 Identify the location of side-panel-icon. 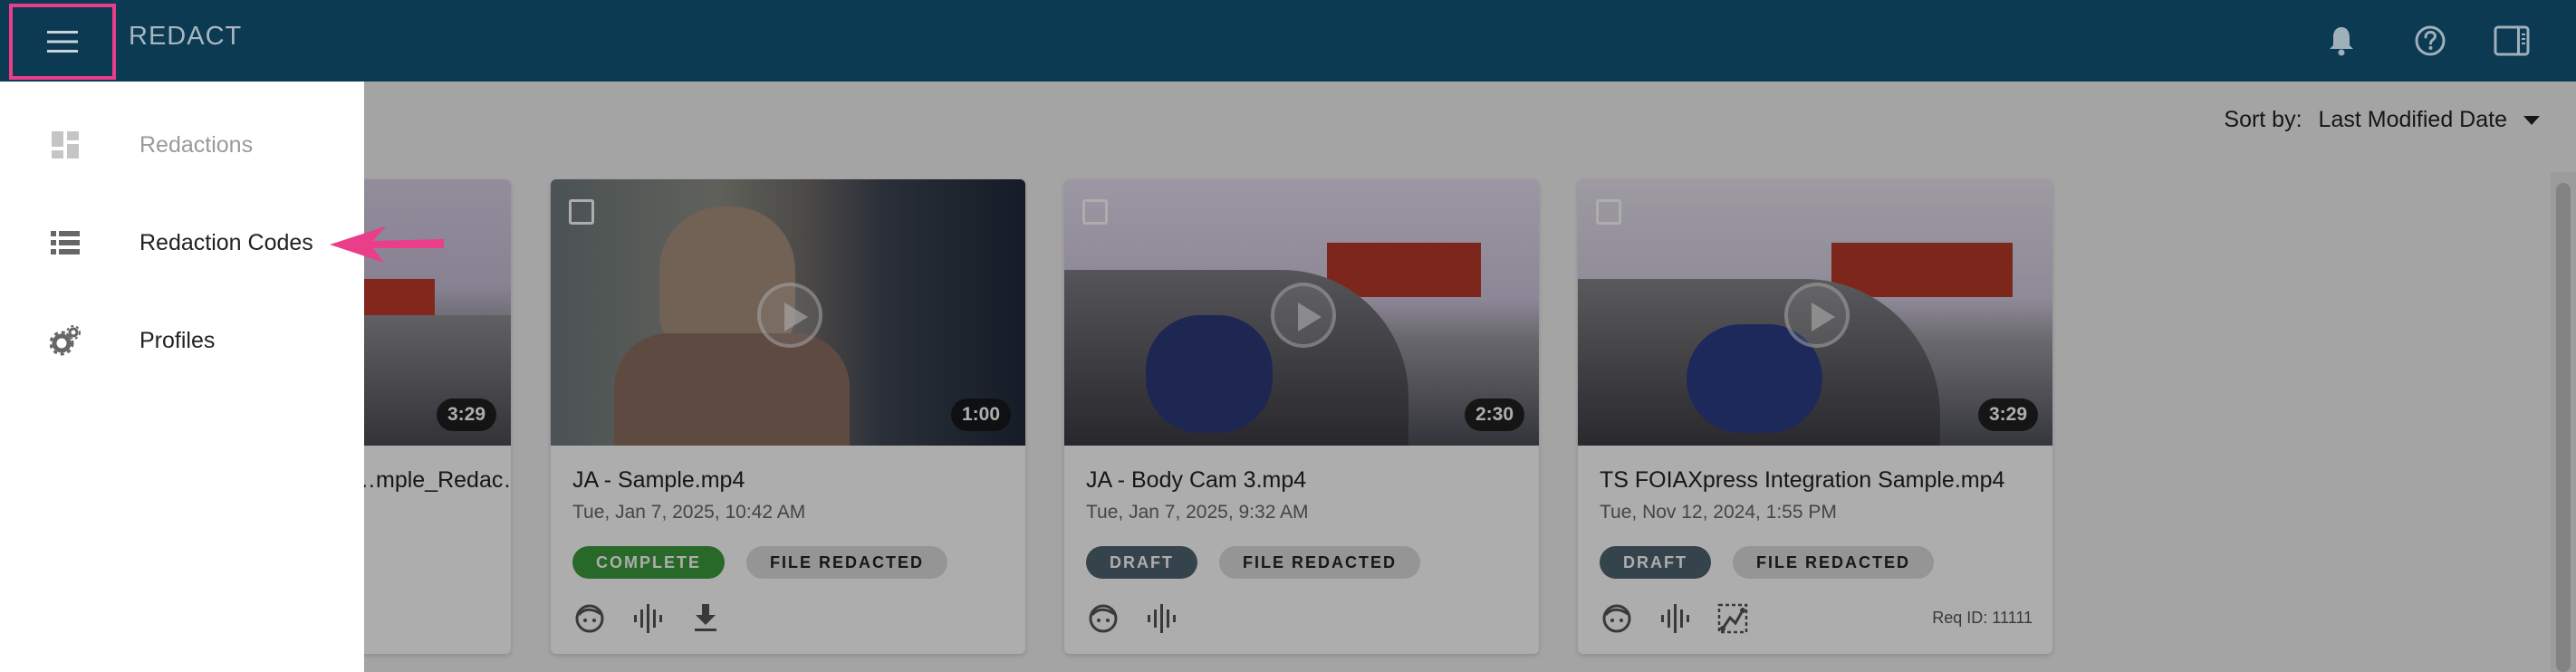
(2512, 40).